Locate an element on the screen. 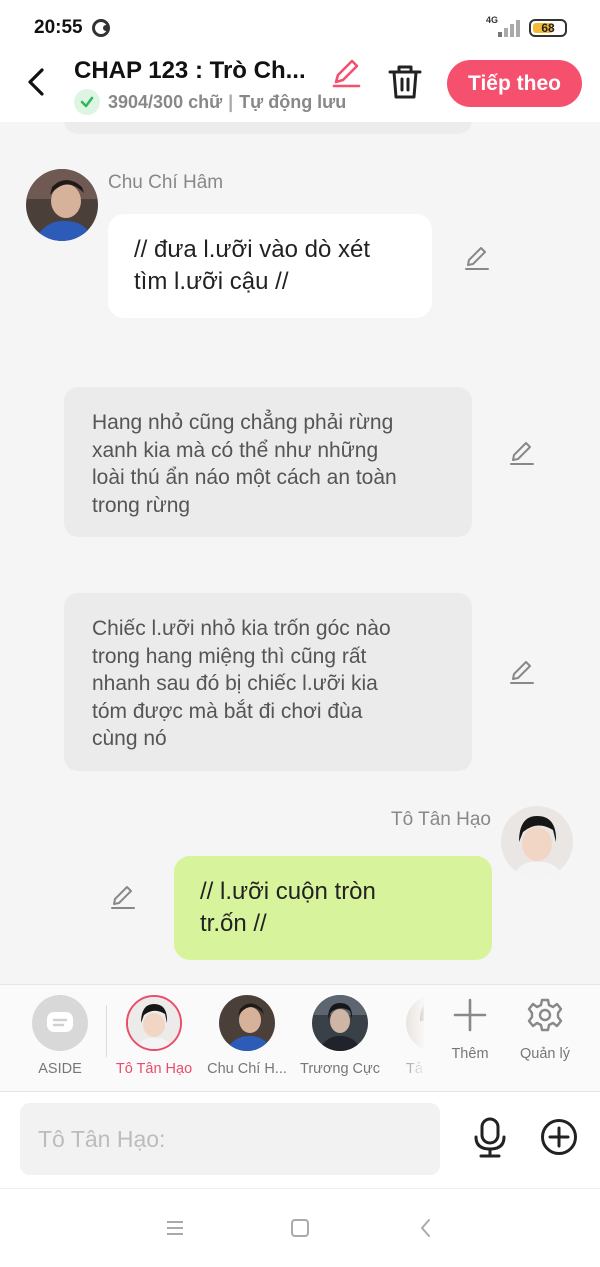  status-time: 20:55 is located at coordinates (58, 27).